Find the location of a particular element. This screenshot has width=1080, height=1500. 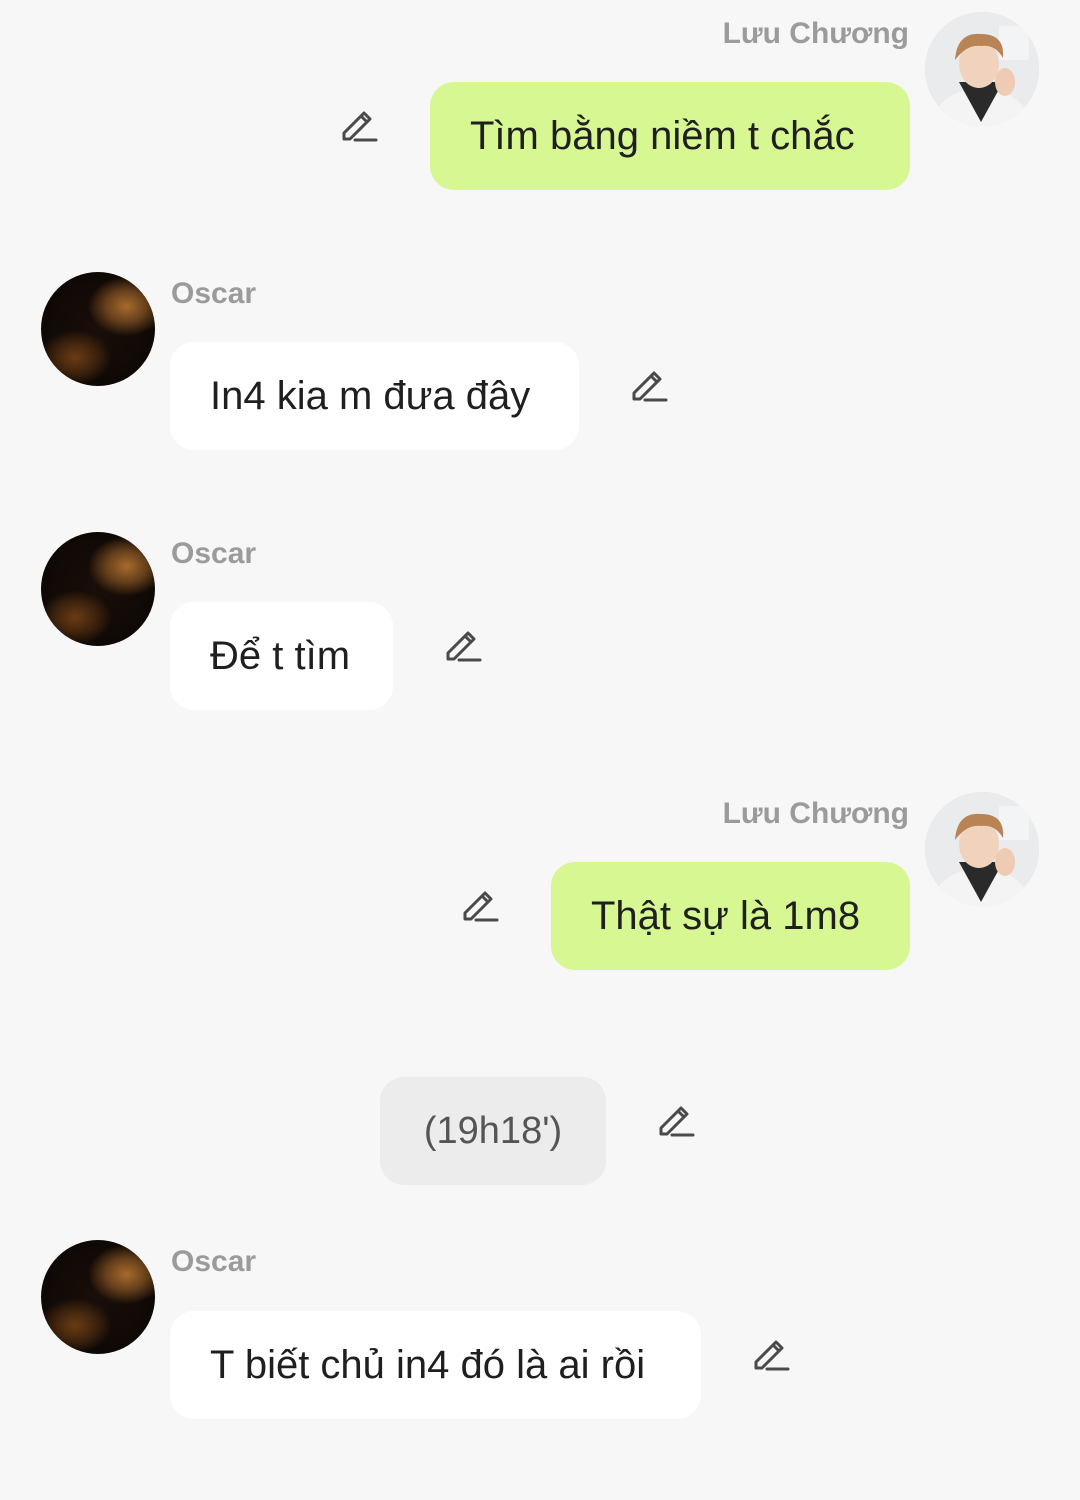

message-text: Thật sự là 1m8 is located at coordinates (726, 916).